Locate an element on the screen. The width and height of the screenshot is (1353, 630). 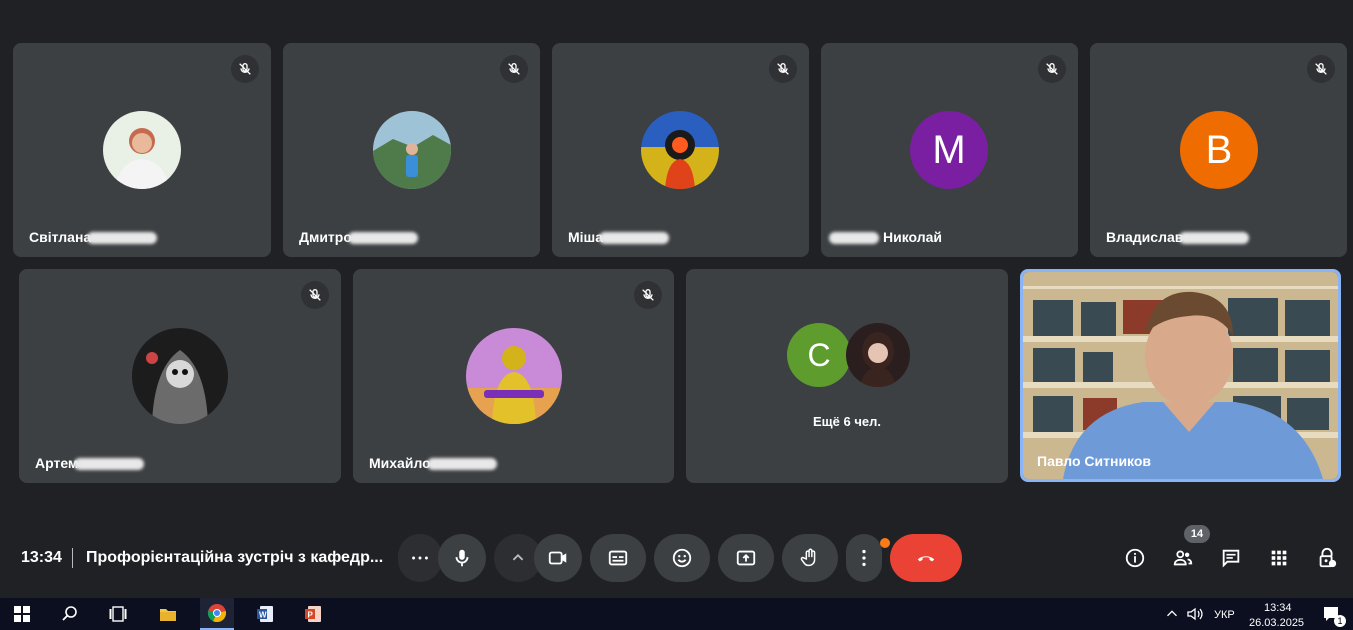
svg-text: W is located at coordinates (263, 615).